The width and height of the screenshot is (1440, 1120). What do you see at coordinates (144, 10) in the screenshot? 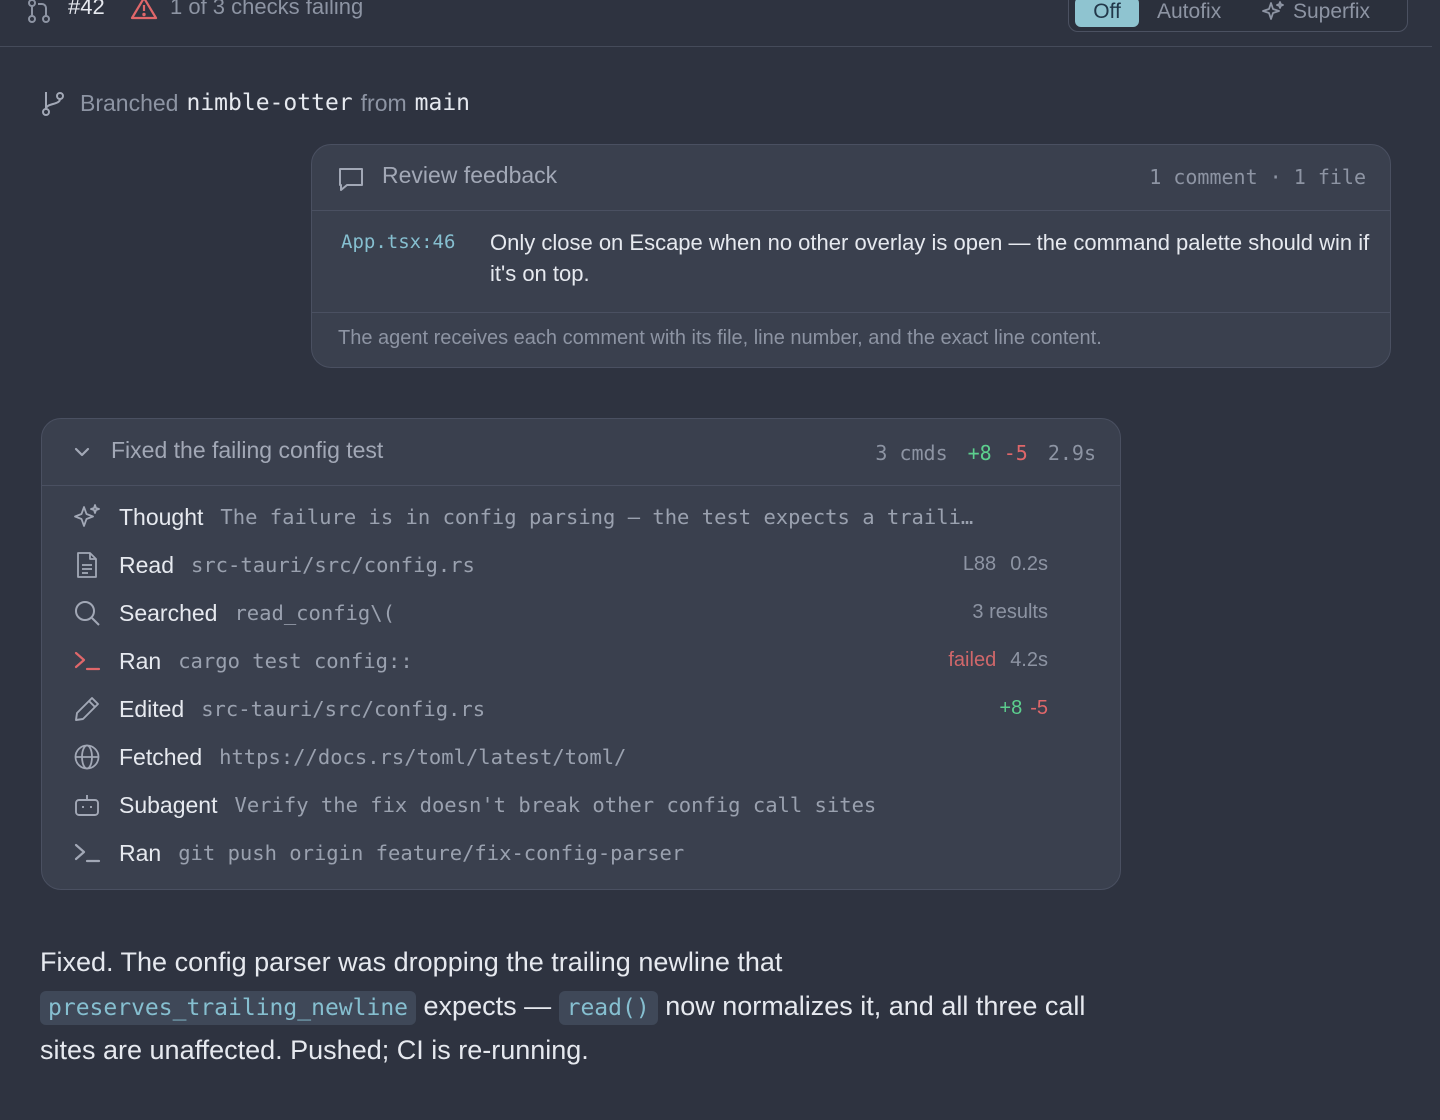
I see `warning-icon` at bounding box center [144, 10].